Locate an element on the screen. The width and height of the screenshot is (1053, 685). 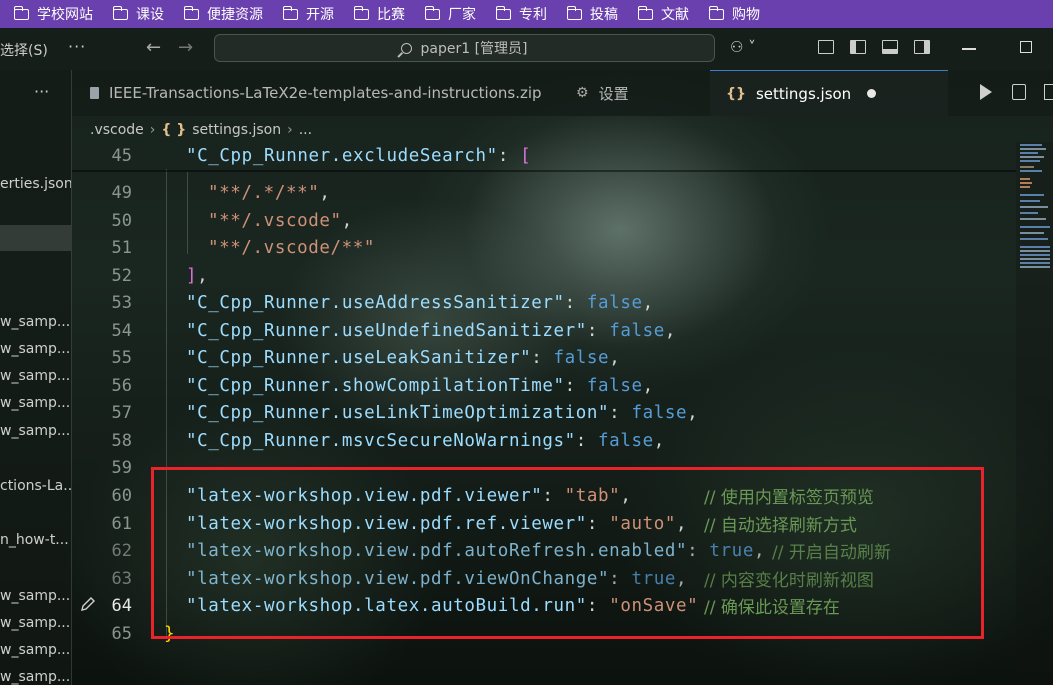
bookmark-label: 比赛 is located at coordinates (391, 15).